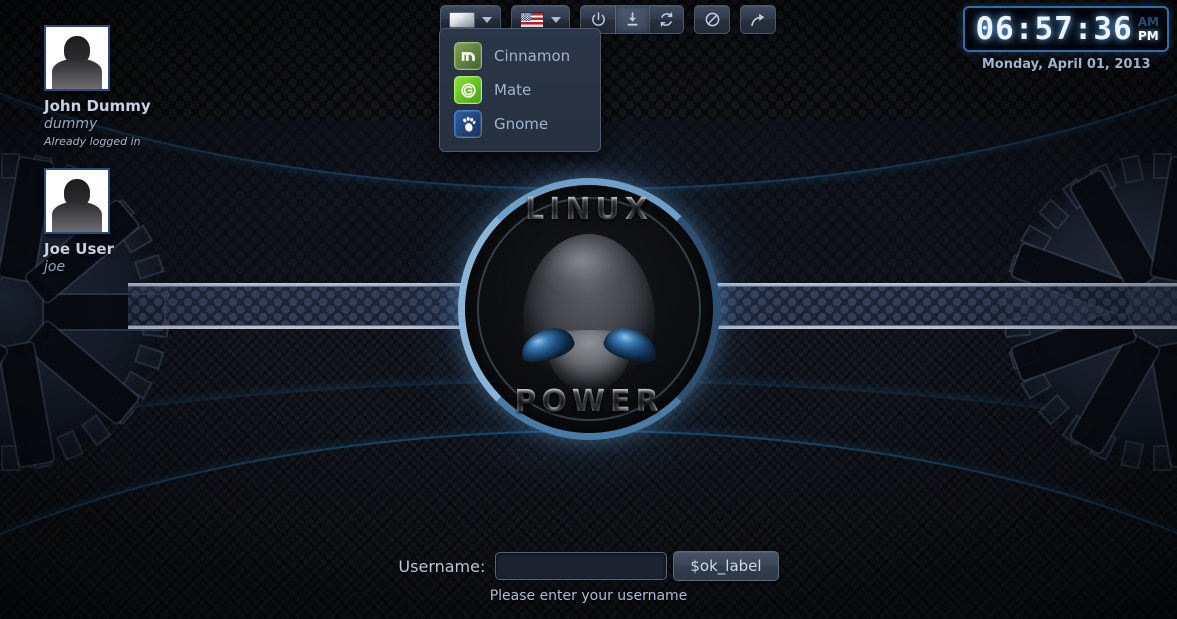  I want to click on clock-meridiem: AM PM, so click(1148, 29).